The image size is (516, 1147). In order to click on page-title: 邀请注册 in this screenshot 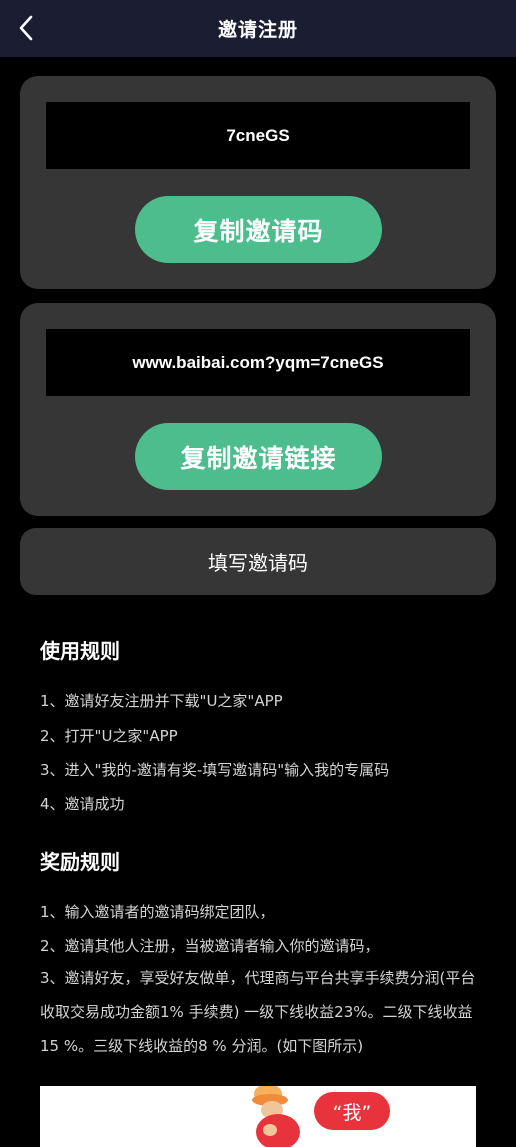, I will do `click(257, 30)`.